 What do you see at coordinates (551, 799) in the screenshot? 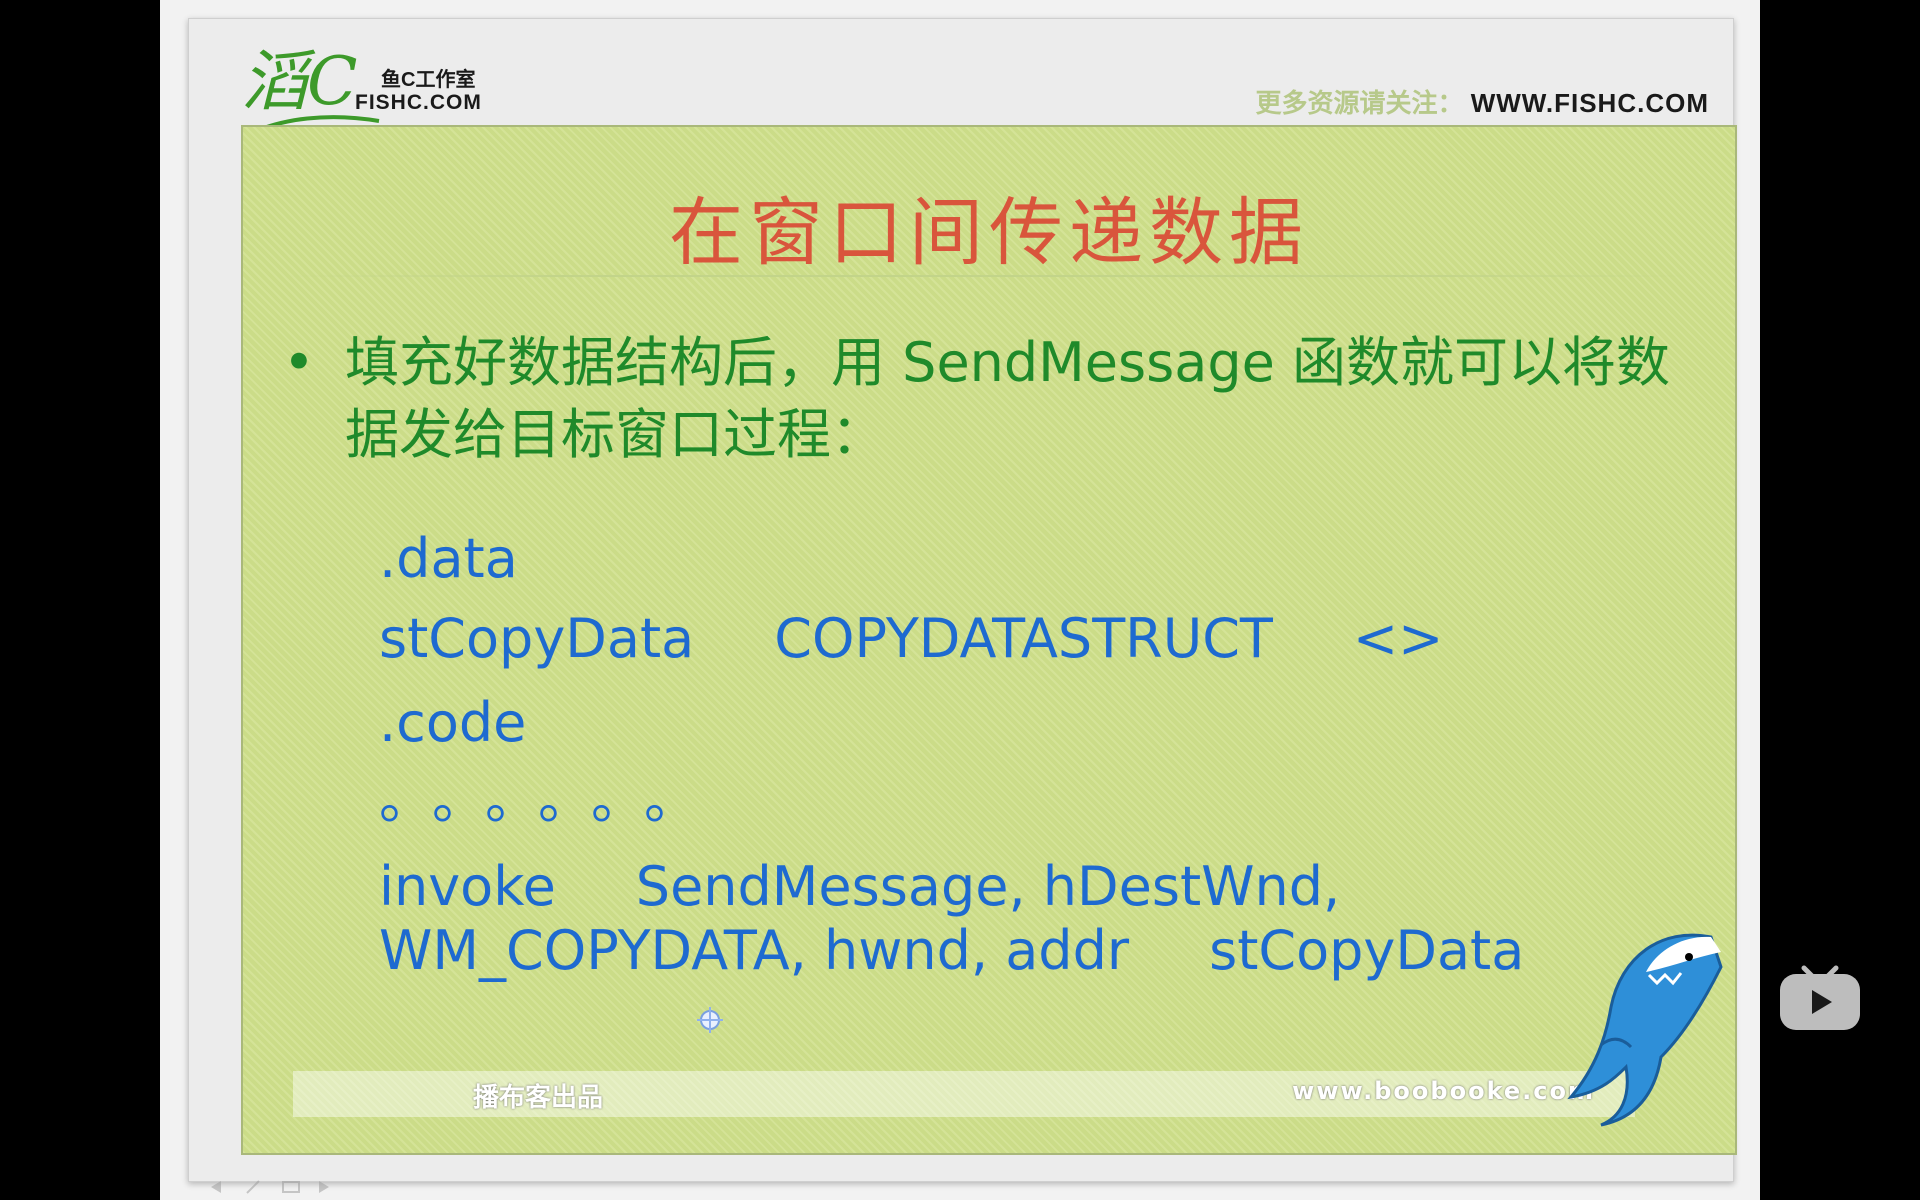
I see `code-line-ellipsis: 。。。。。。` at bounding box center [551, 799].